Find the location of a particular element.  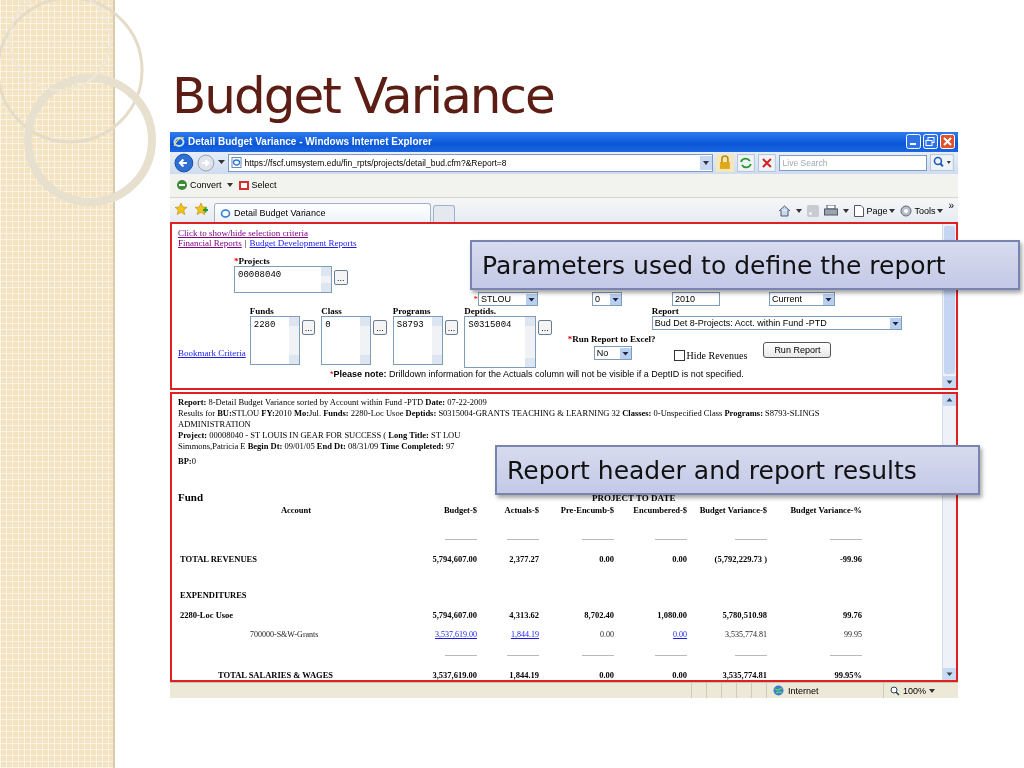

add-favorite-icon is located at coordinates (201, 209).